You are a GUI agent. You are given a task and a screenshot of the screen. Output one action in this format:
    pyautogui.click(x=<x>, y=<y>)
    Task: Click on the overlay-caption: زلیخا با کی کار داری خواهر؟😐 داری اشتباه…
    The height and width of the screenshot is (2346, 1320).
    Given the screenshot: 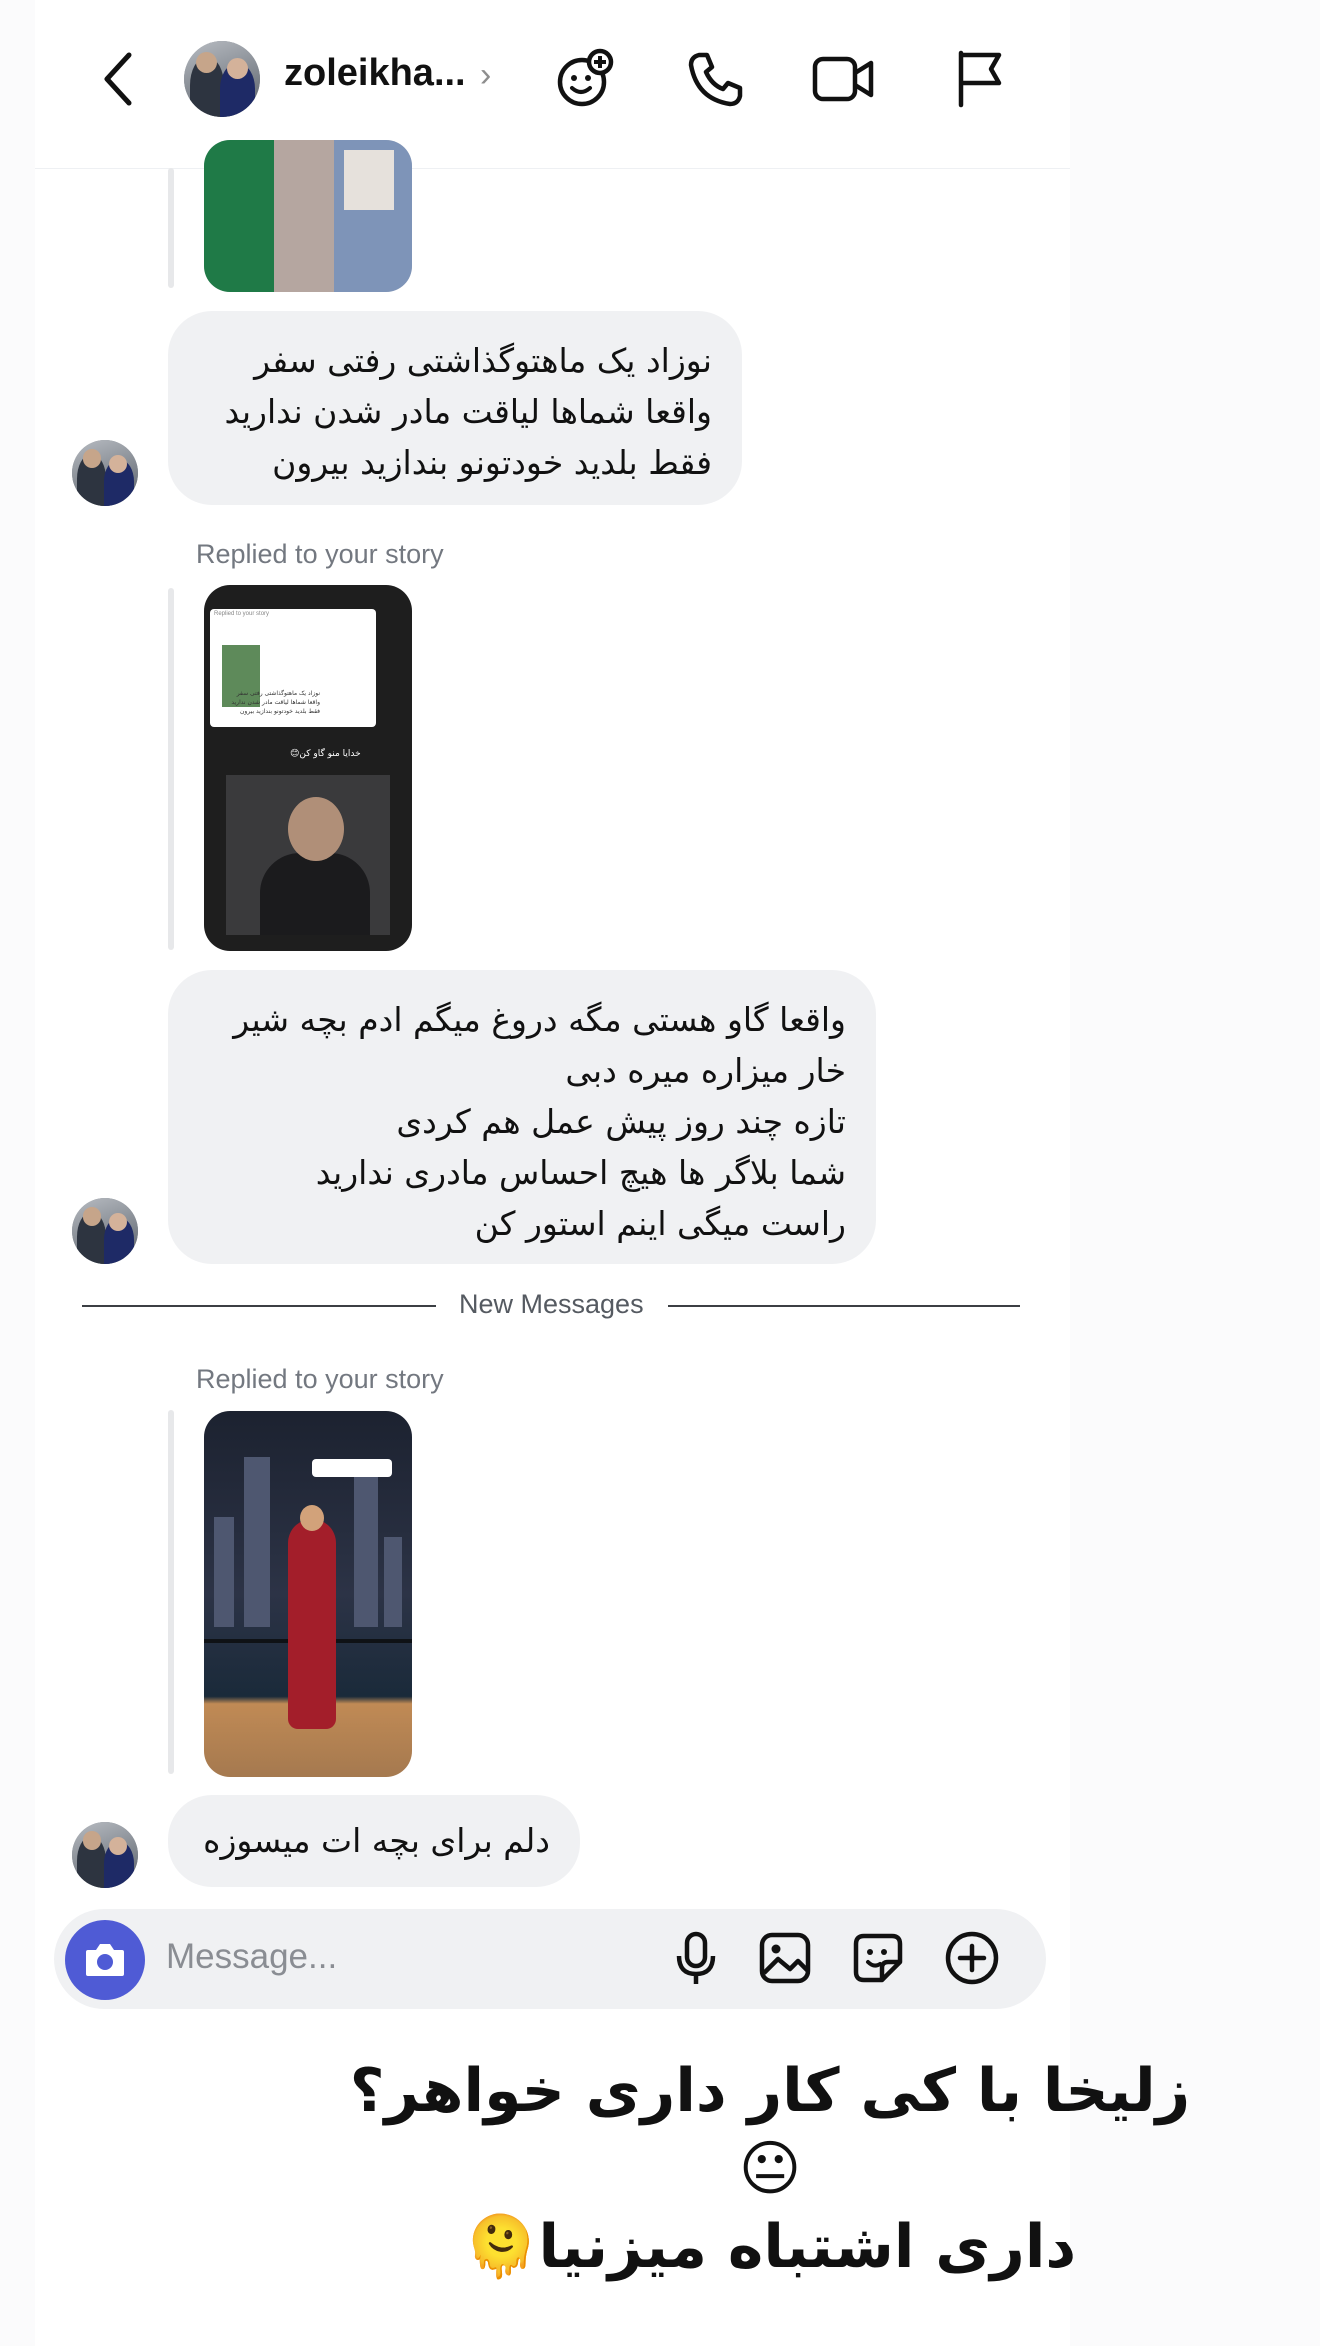 What is the action you would take?
    pyautogui.click(x=770, y=2169)
    